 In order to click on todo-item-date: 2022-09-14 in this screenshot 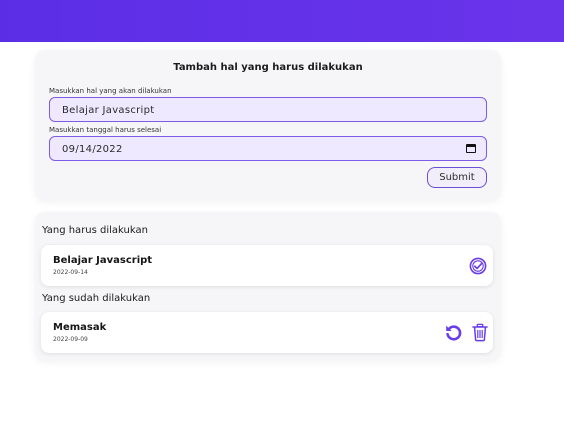, I will do `click(70, 272)`.